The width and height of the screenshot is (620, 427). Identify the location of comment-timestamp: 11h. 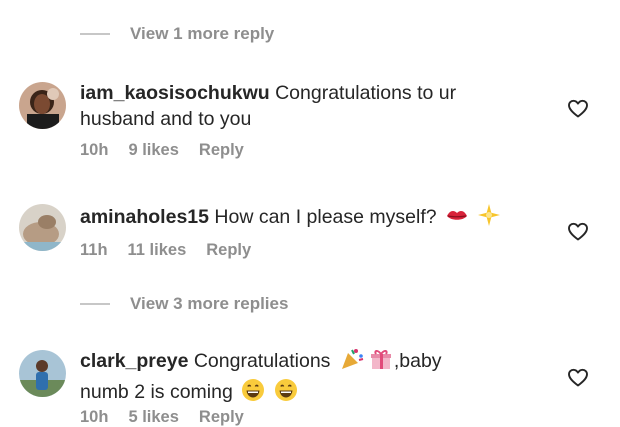
(94, 250).